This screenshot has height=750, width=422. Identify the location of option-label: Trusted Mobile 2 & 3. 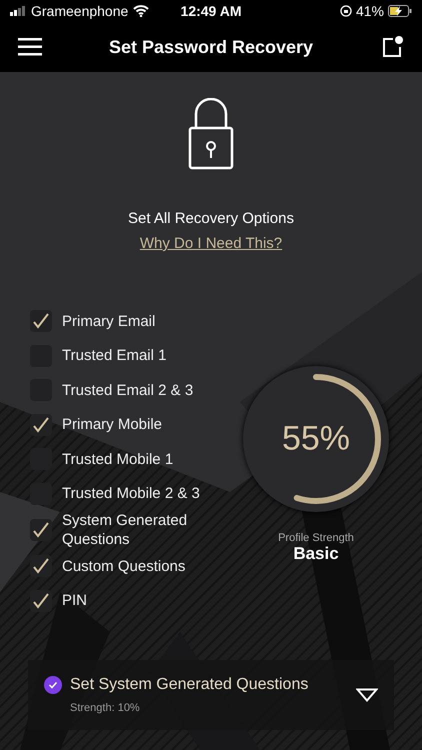
(131, 494).